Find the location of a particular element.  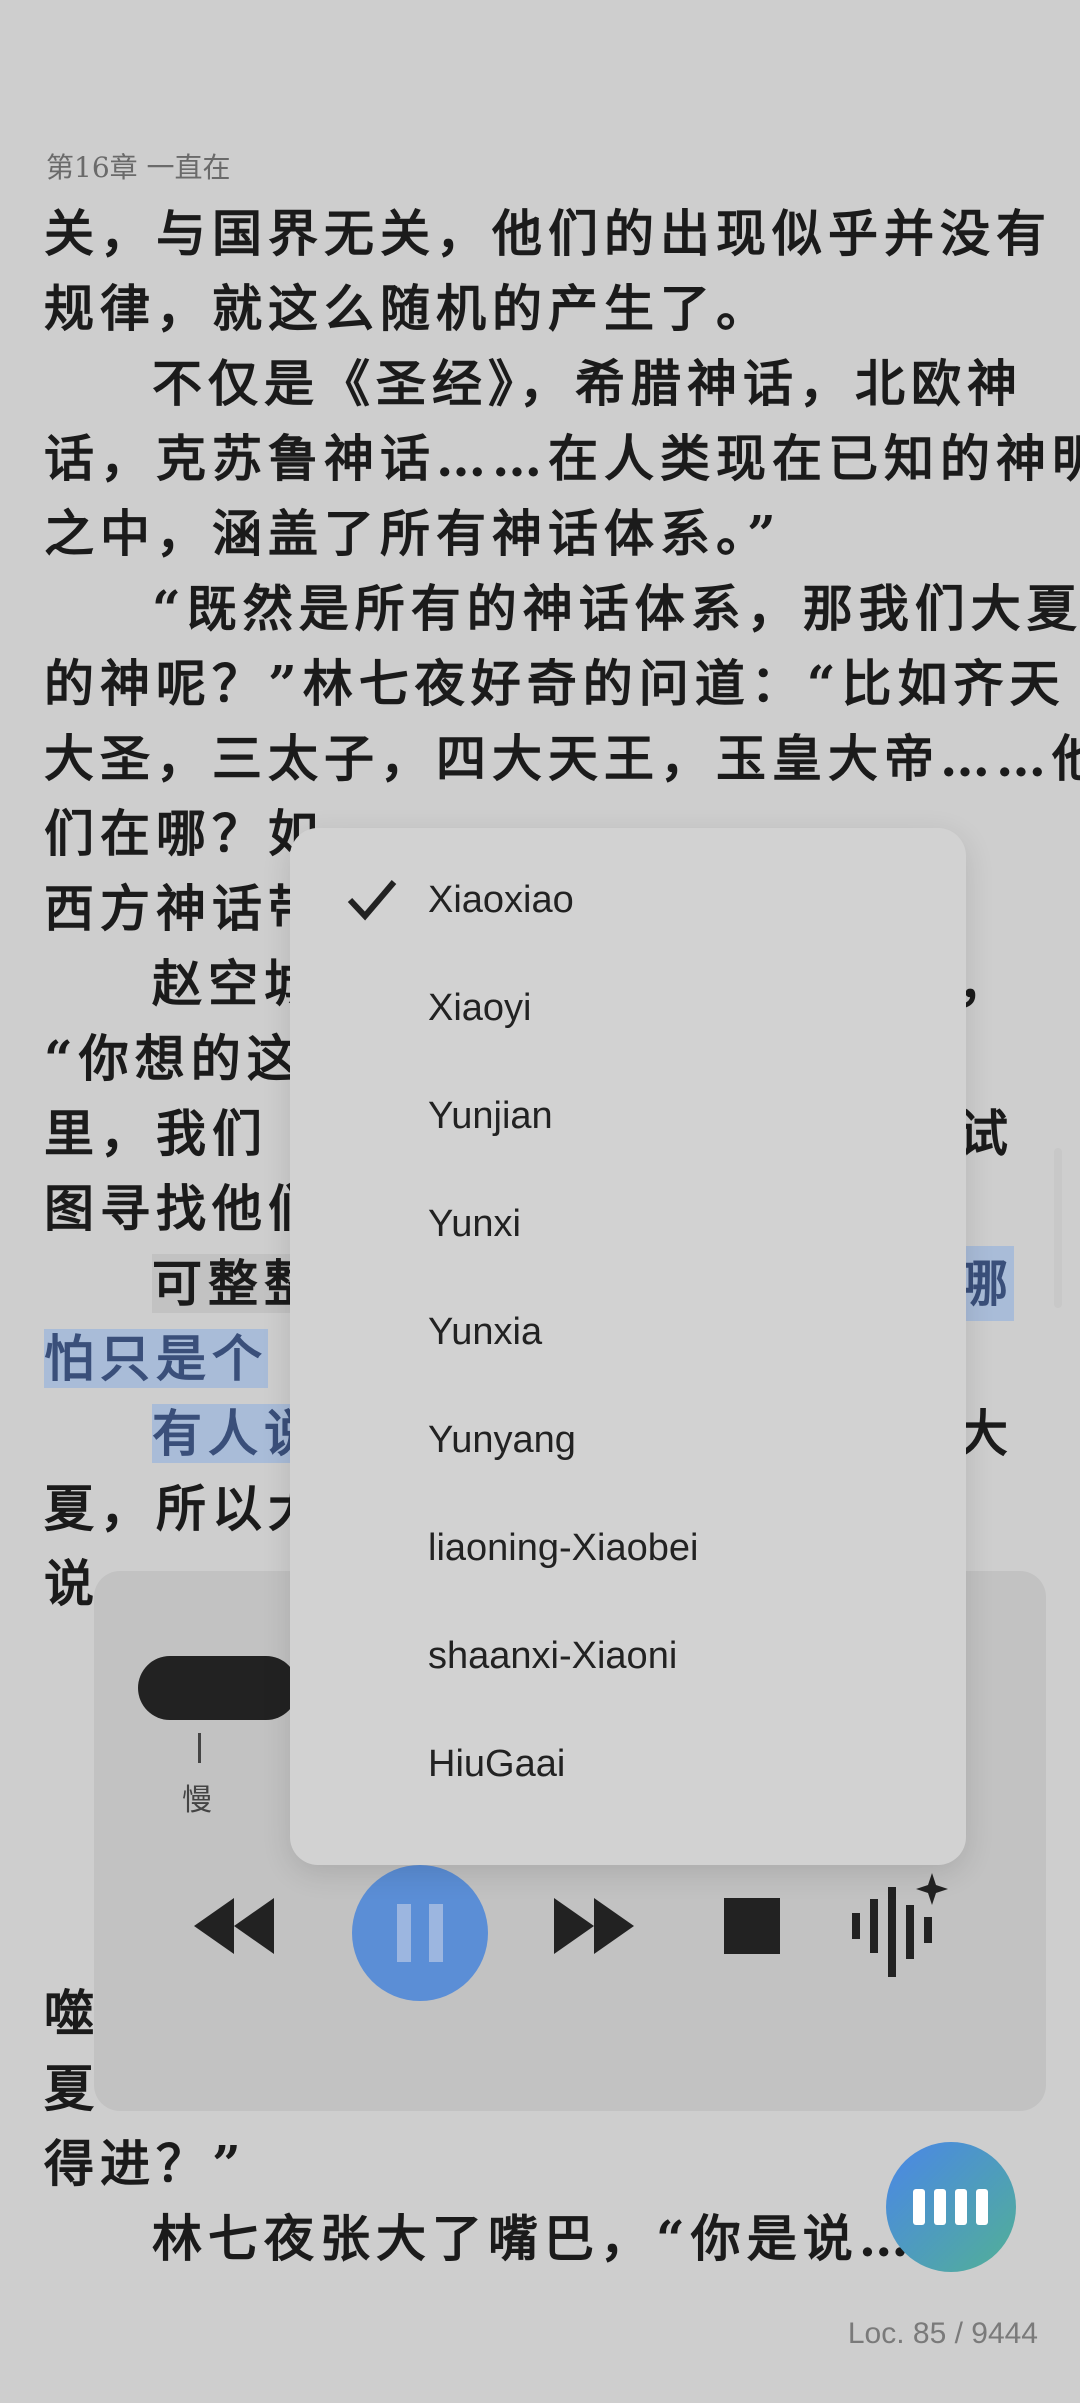

audio-bars-icon is located at coordinates (950, 2207).